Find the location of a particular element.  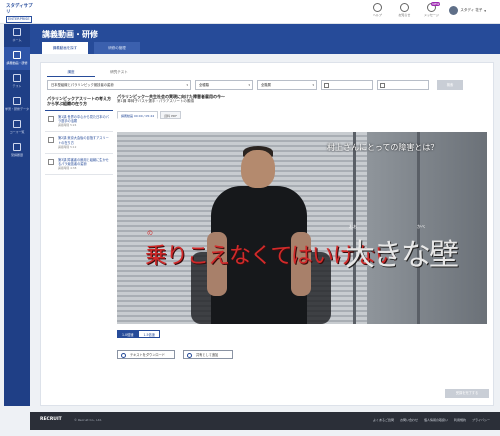

course-list-header: パラリンピックアスリートの考え方から学ぶ組織の在り方 is located at coordinates (79, 102).